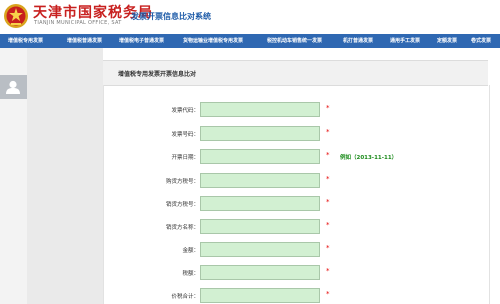 The image size is (500, 304). Describe the element at coordinates (260, 180) in the screenshot. I see `buyer-tax-id-input` at that location.